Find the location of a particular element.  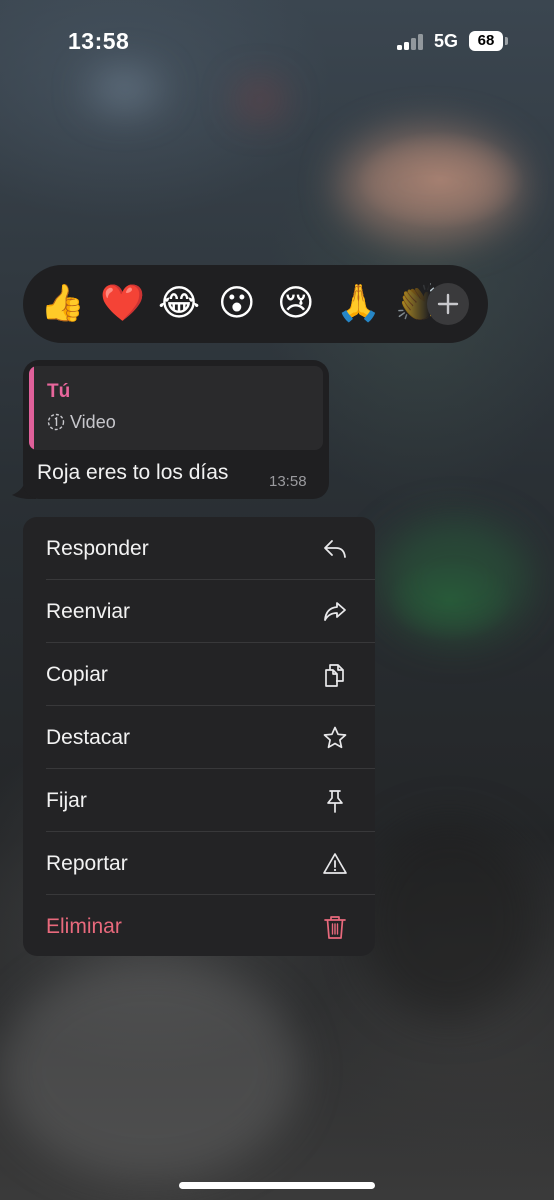

menu-item-label: Reportar is located at coordinates (87, 863).